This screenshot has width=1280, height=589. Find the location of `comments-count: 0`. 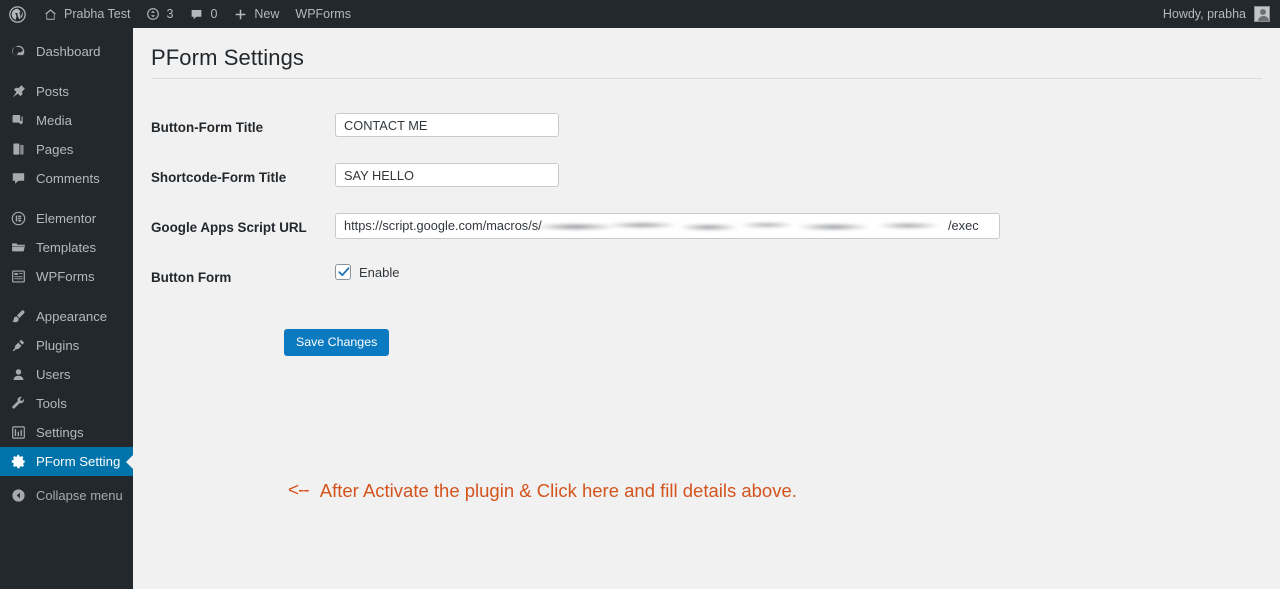

comments-count: 0 is located at coordinates (214, 14).